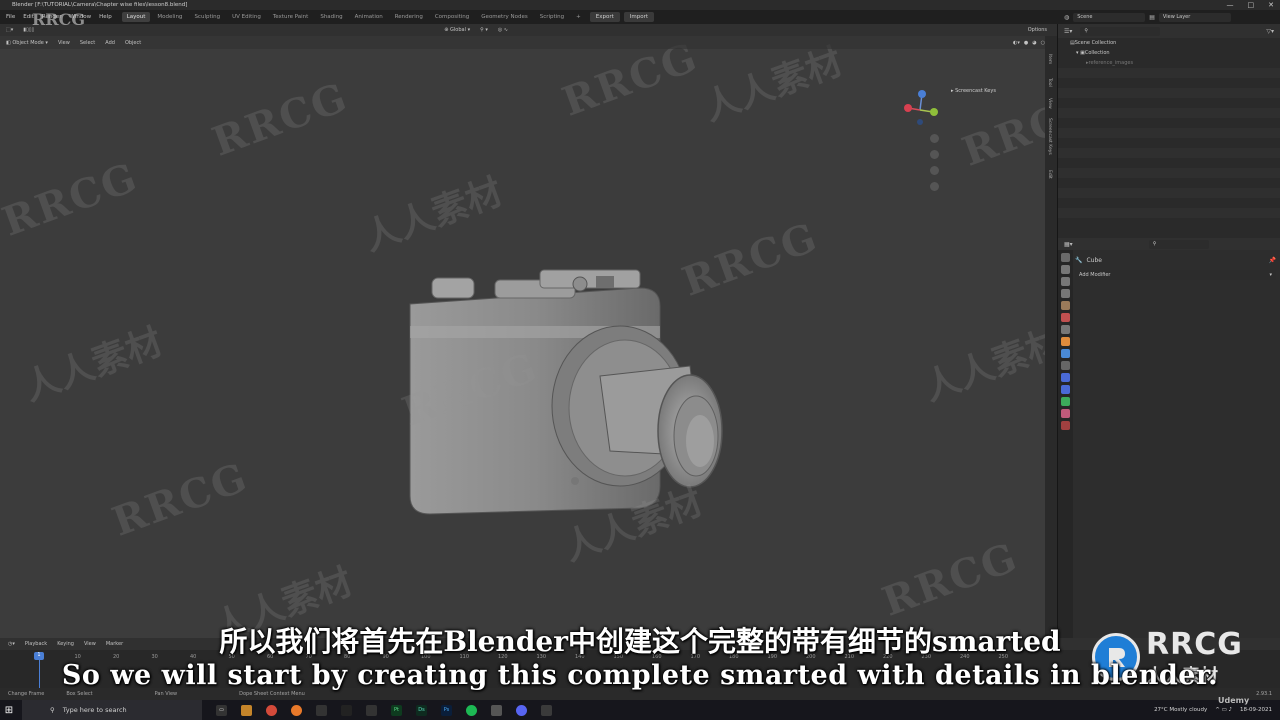  Describe the element at coordinates (1068, 31) in the screenshot. I see `outliner-type-icon: ☰▾` at that location.